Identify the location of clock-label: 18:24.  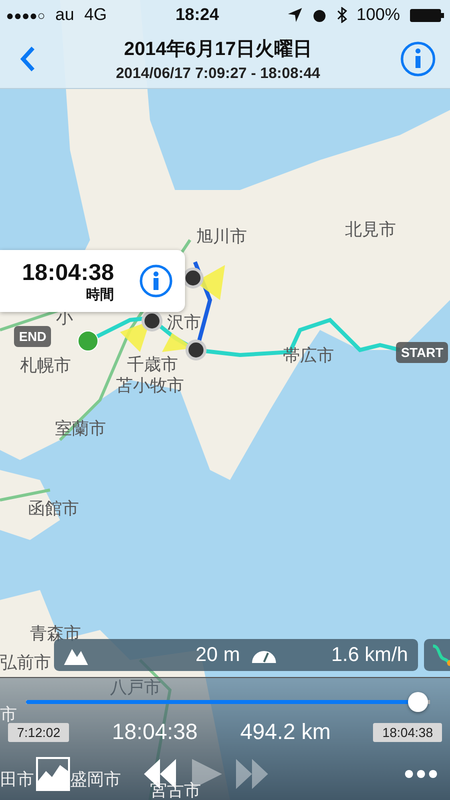
(197, 15).